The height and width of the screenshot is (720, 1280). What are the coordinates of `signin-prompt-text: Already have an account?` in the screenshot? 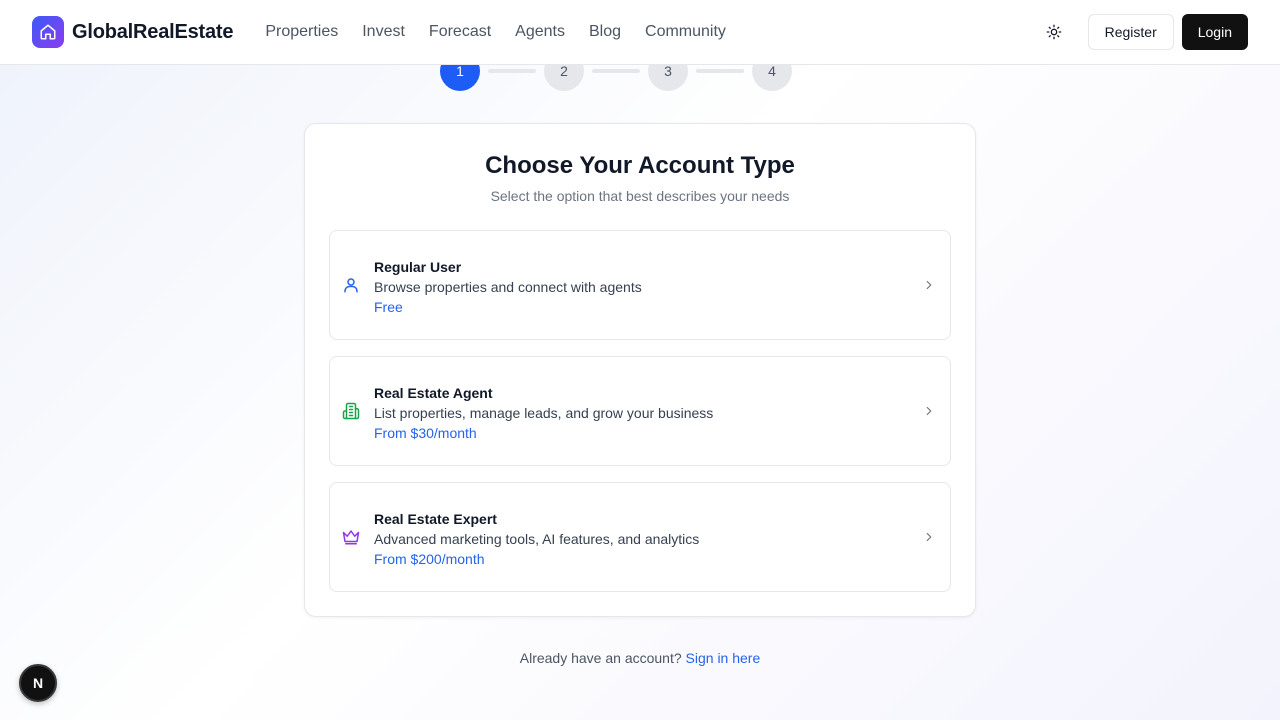 It's located at (600, 658).